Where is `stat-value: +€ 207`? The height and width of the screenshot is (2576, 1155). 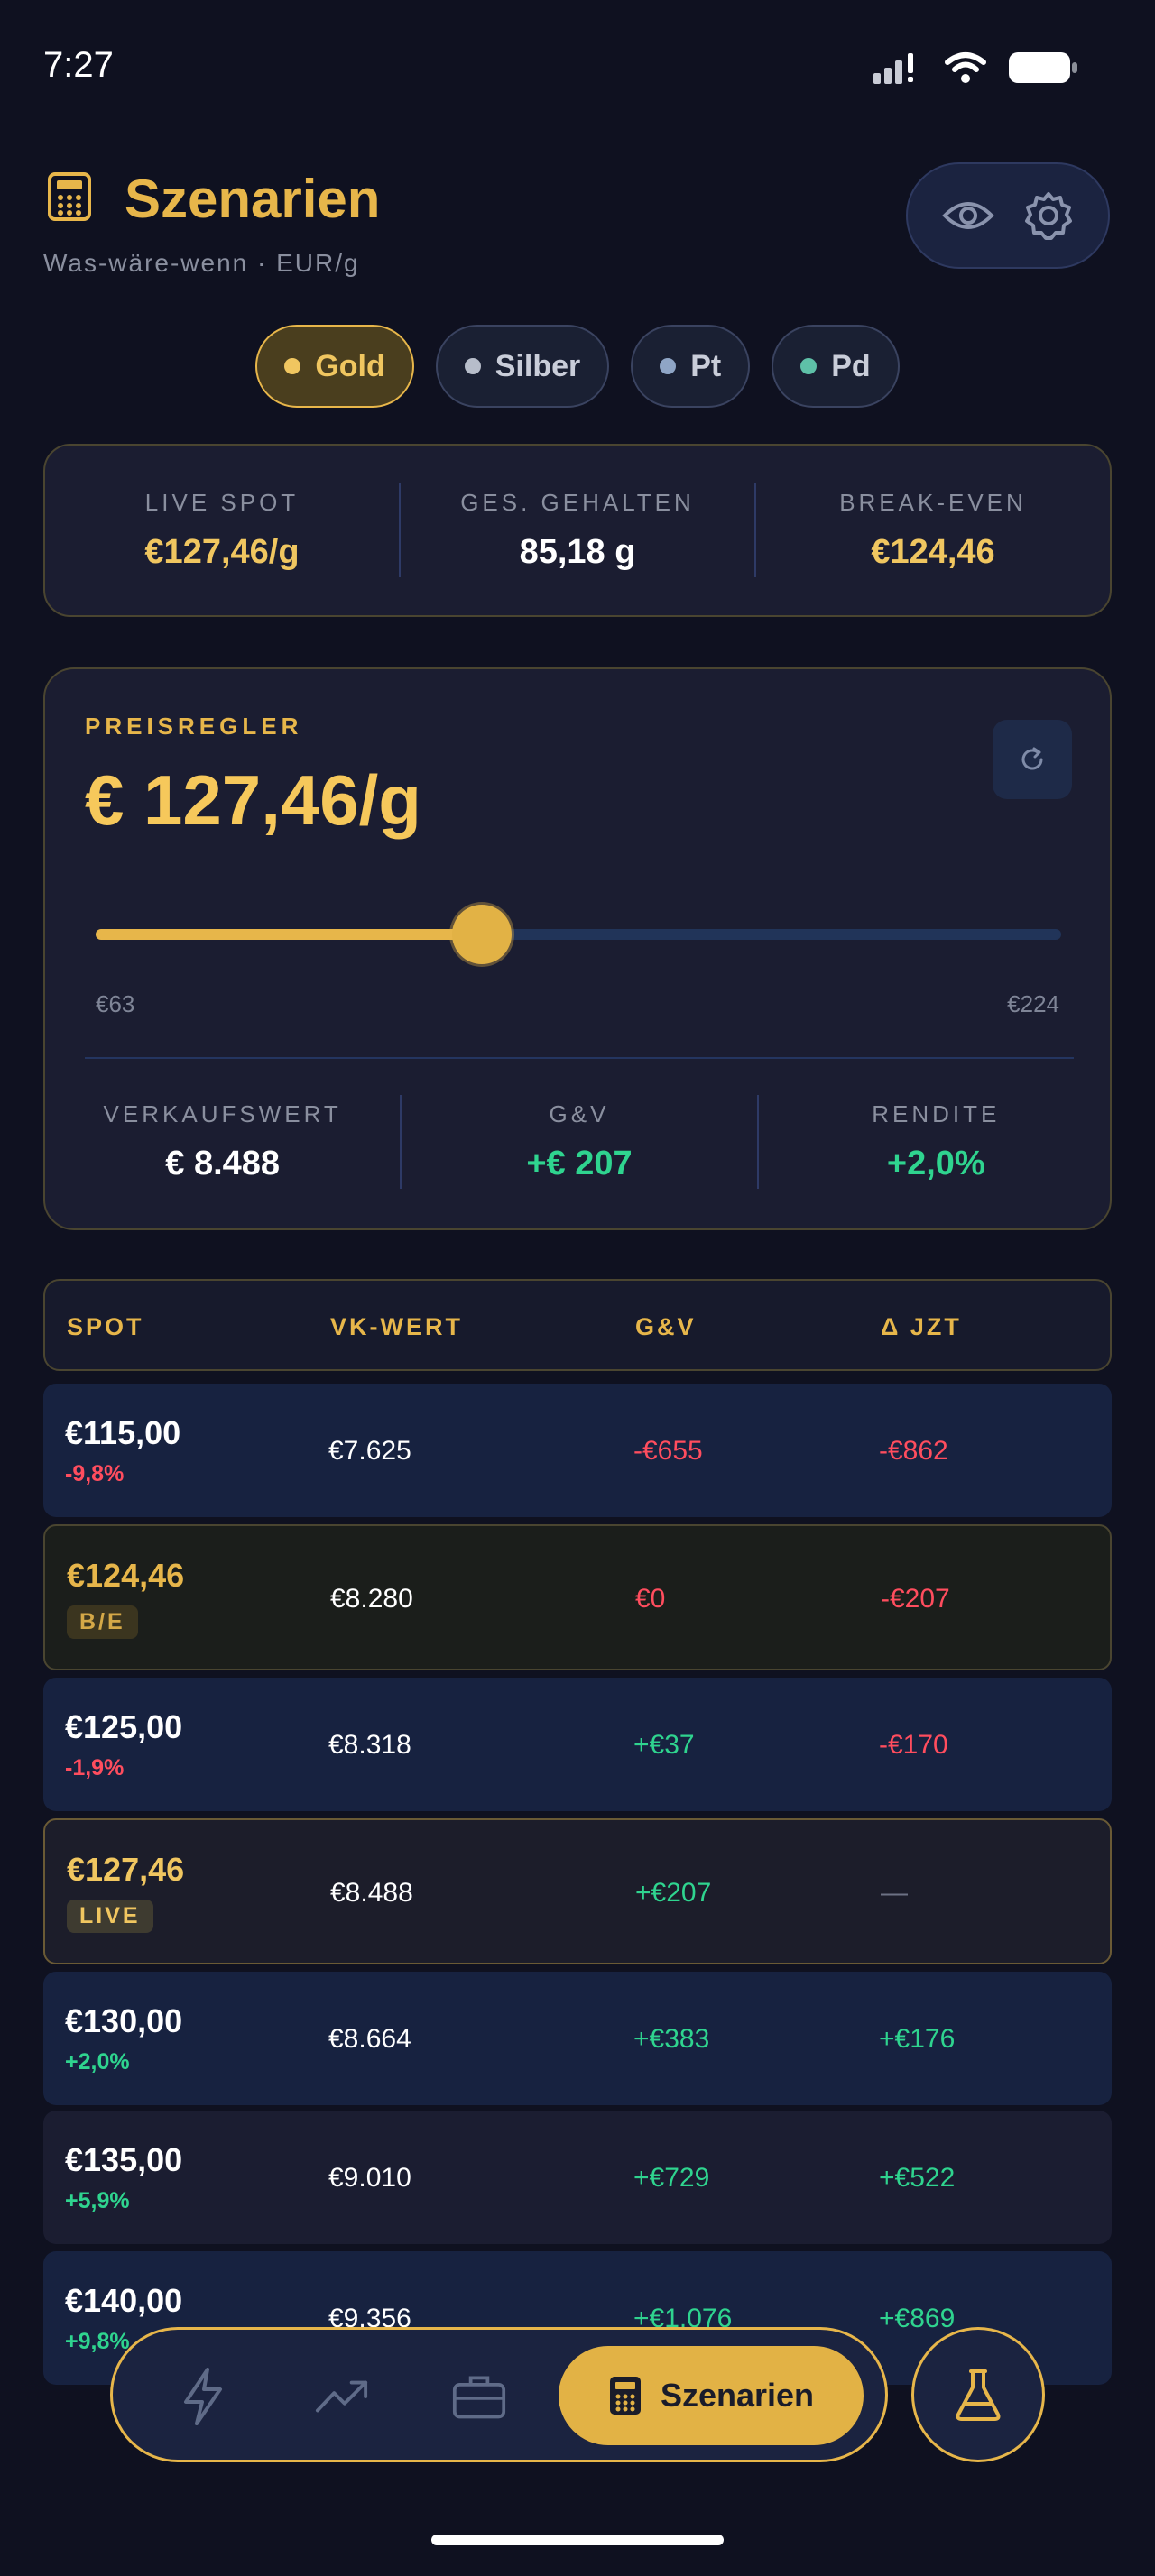
stat-value: +€ 207 is located at coordinates (579, 1164).